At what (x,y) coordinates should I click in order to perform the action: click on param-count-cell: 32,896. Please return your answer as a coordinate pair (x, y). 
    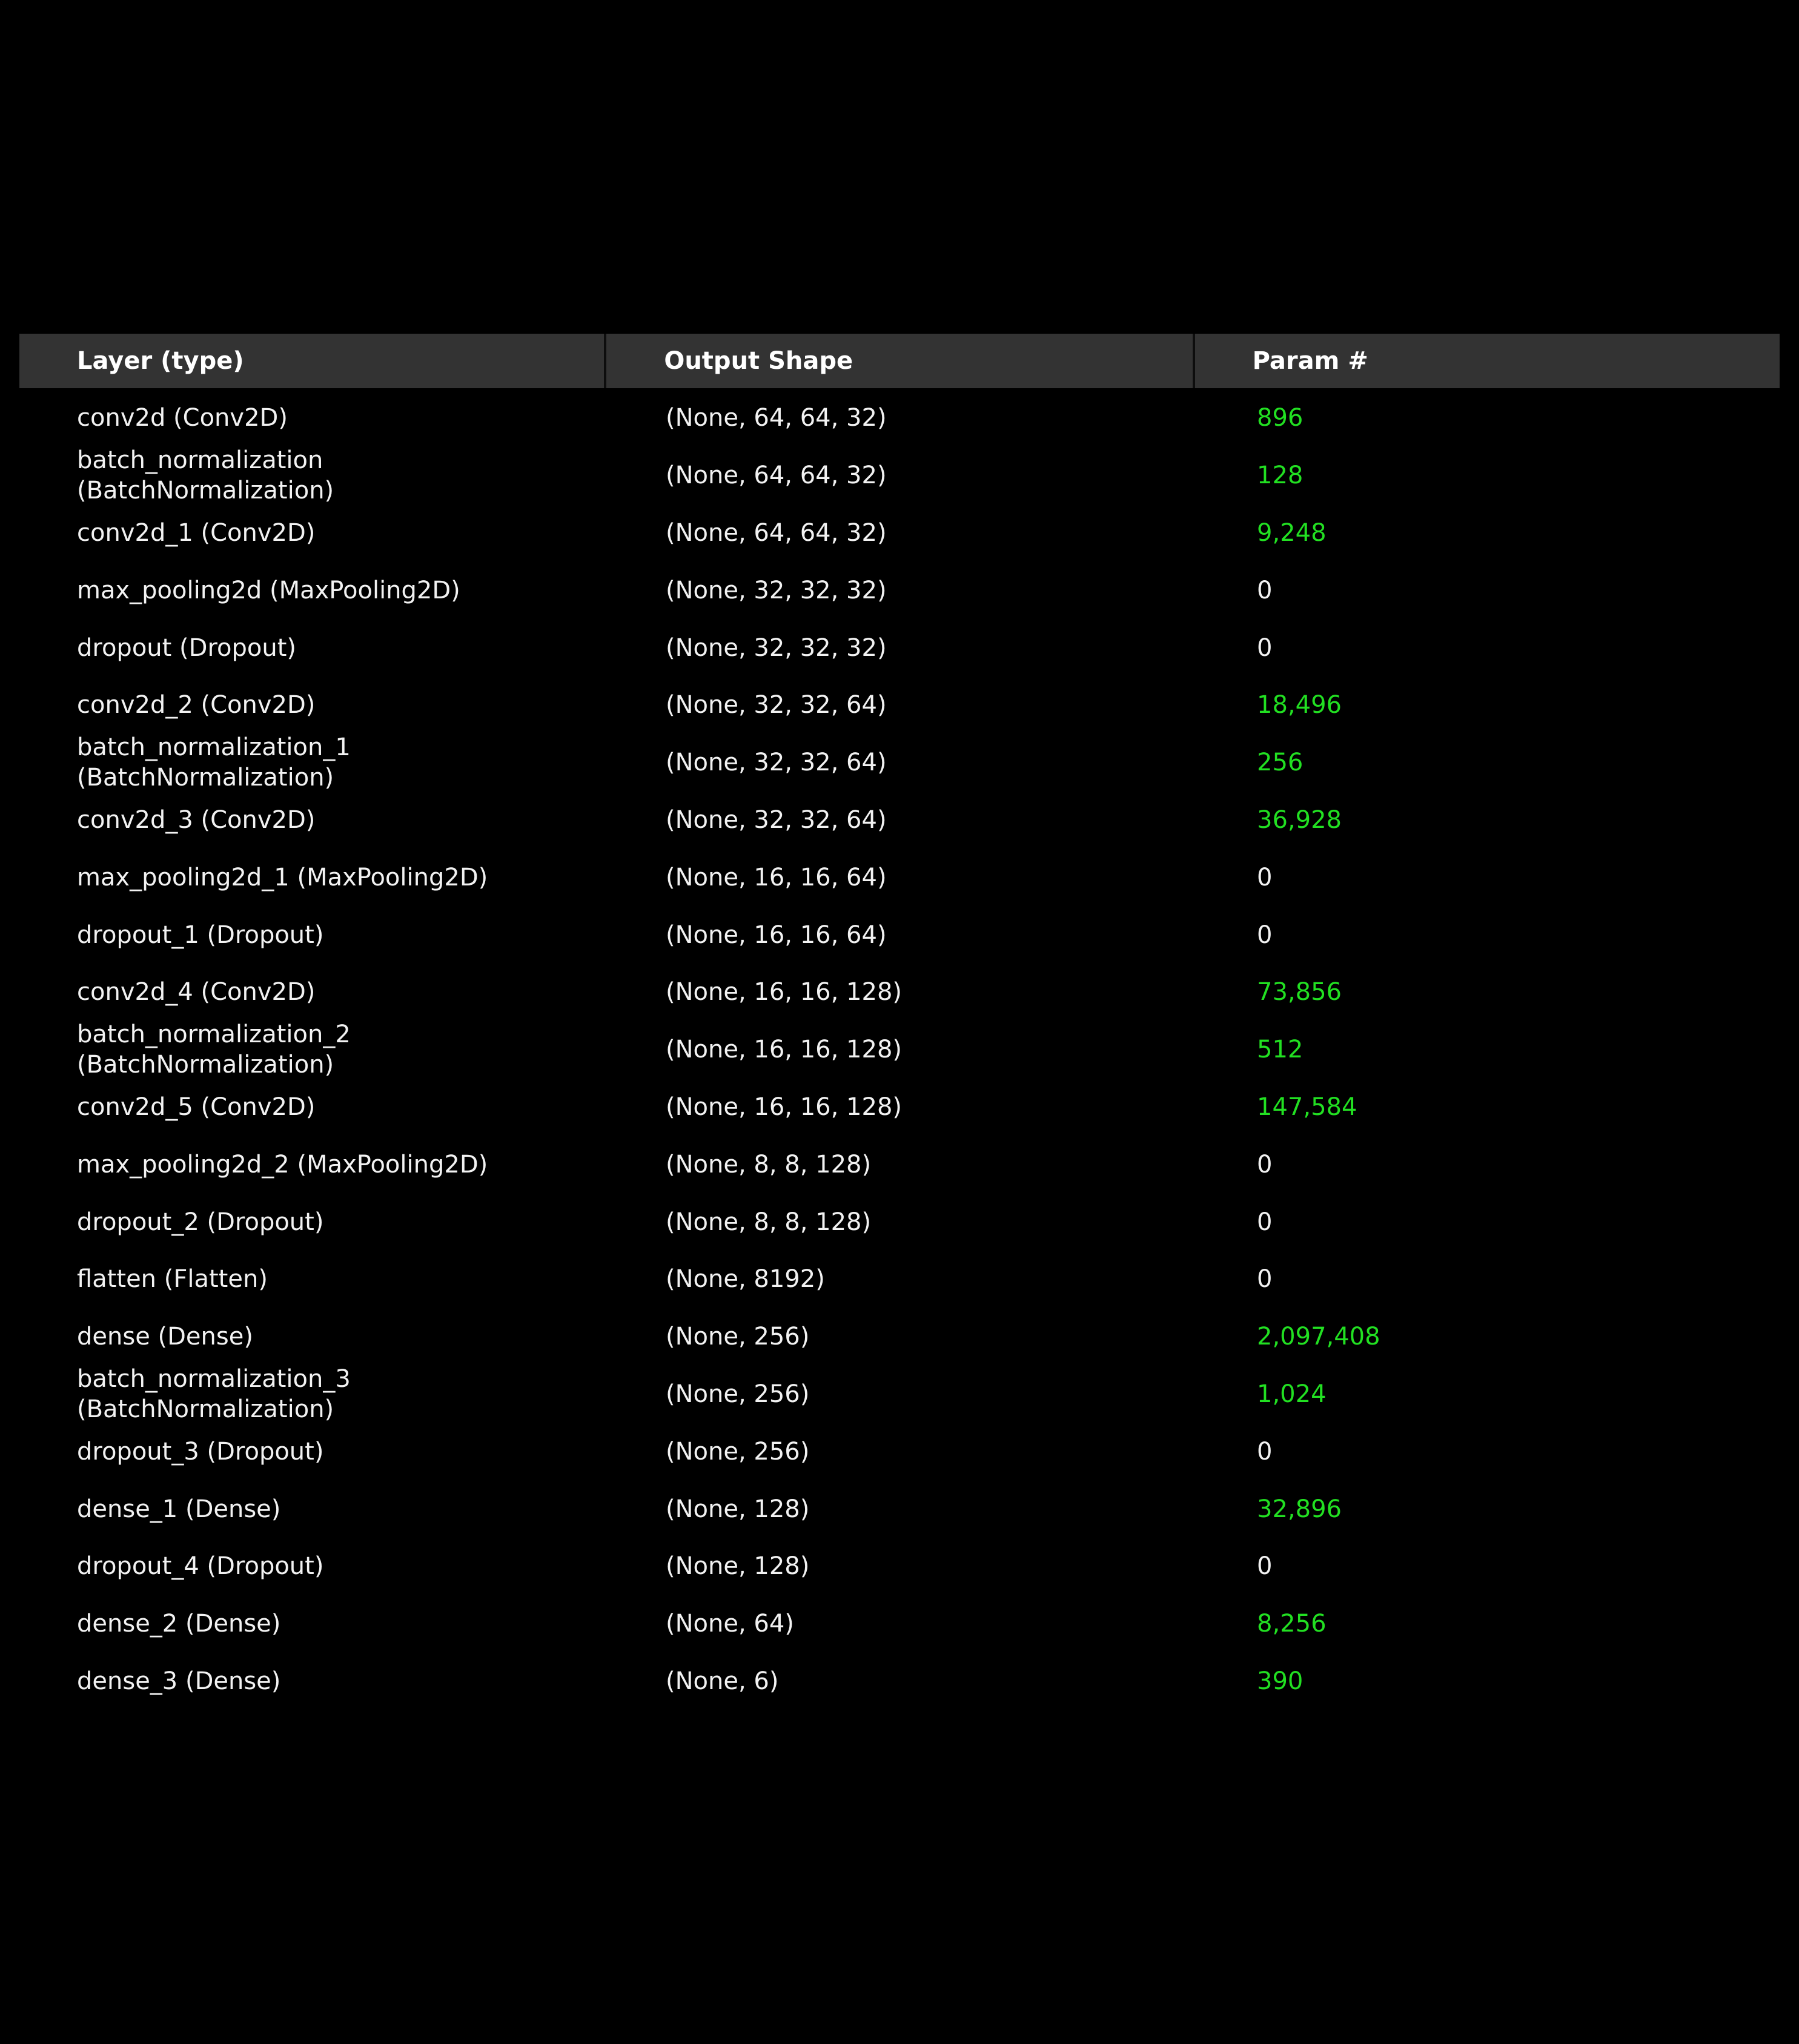
    Looking at the image, I should click on (1299, 1509).